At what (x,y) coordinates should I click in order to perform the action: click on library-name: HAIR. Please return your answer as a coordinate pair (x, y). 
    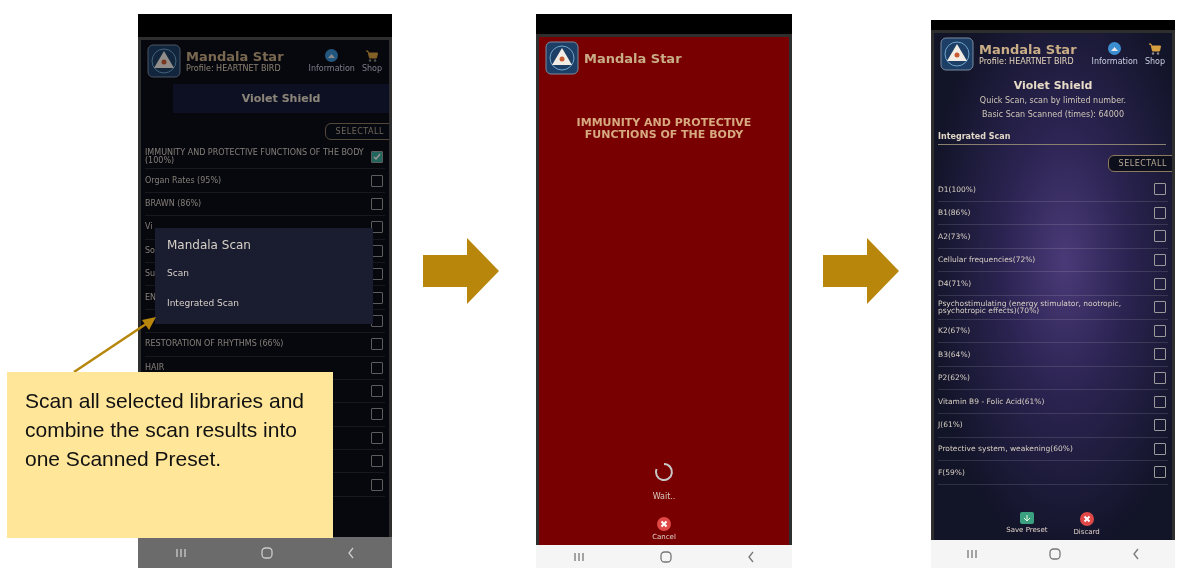
    Looking at the image, I should click on (155, 367).